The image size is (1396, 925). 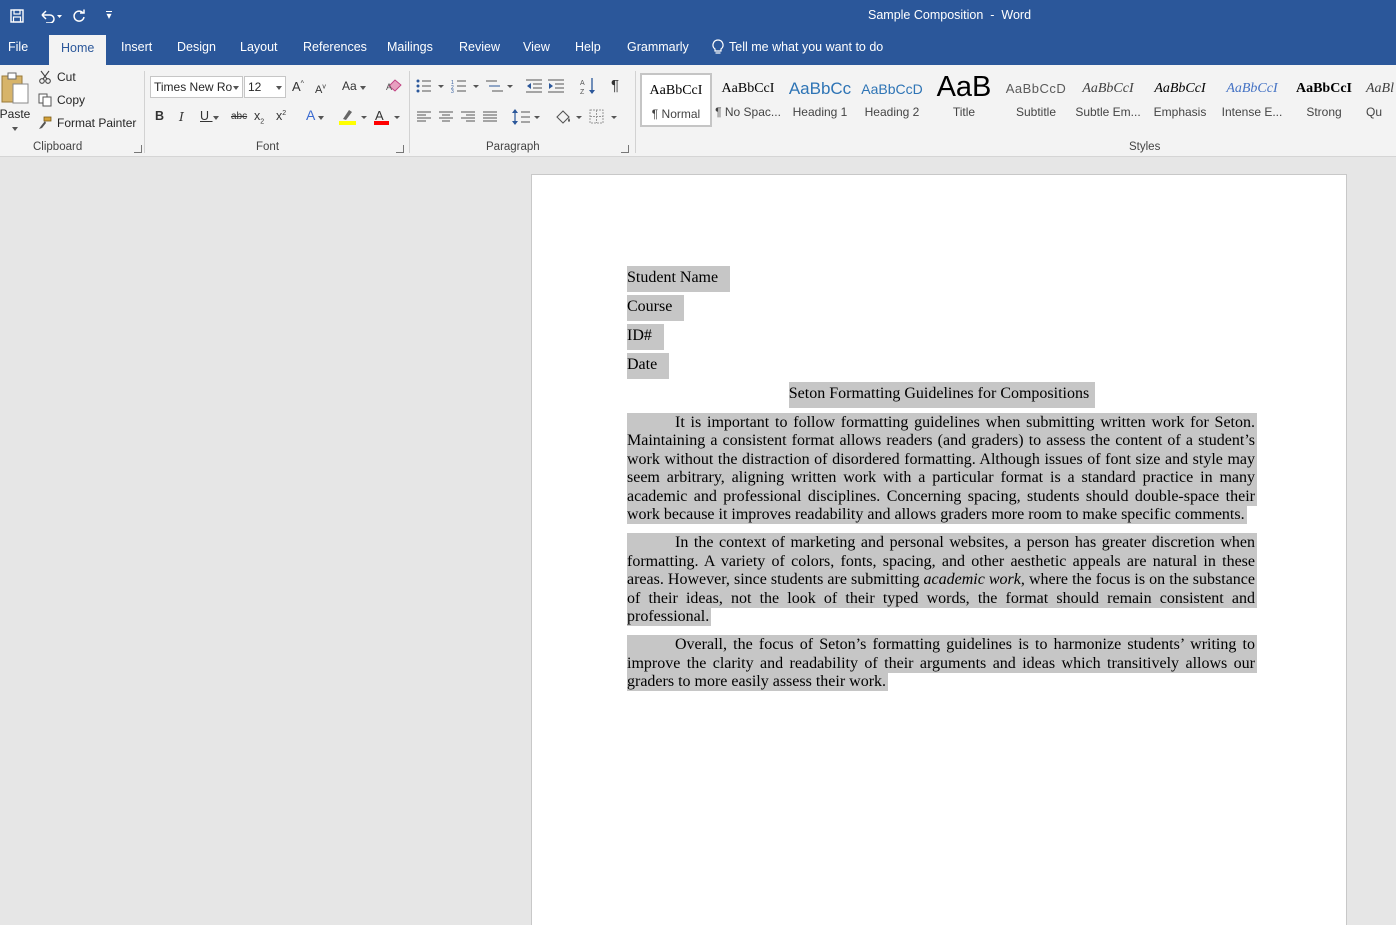 I want to click on show-marks-button: ¶, so click(x=615, y=85).